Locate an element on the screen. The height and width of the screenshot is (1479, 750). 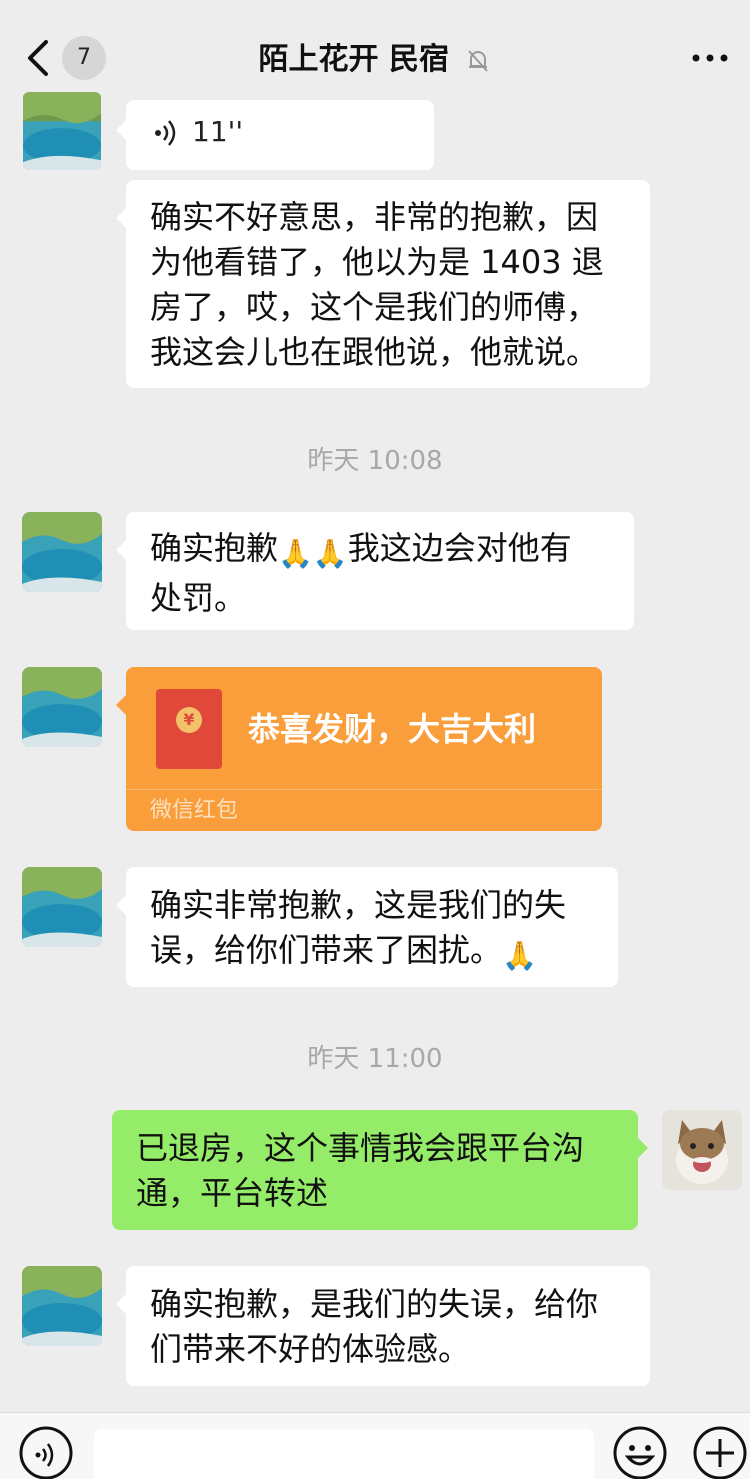
plus-icon is located at coordinates (720, 1452).